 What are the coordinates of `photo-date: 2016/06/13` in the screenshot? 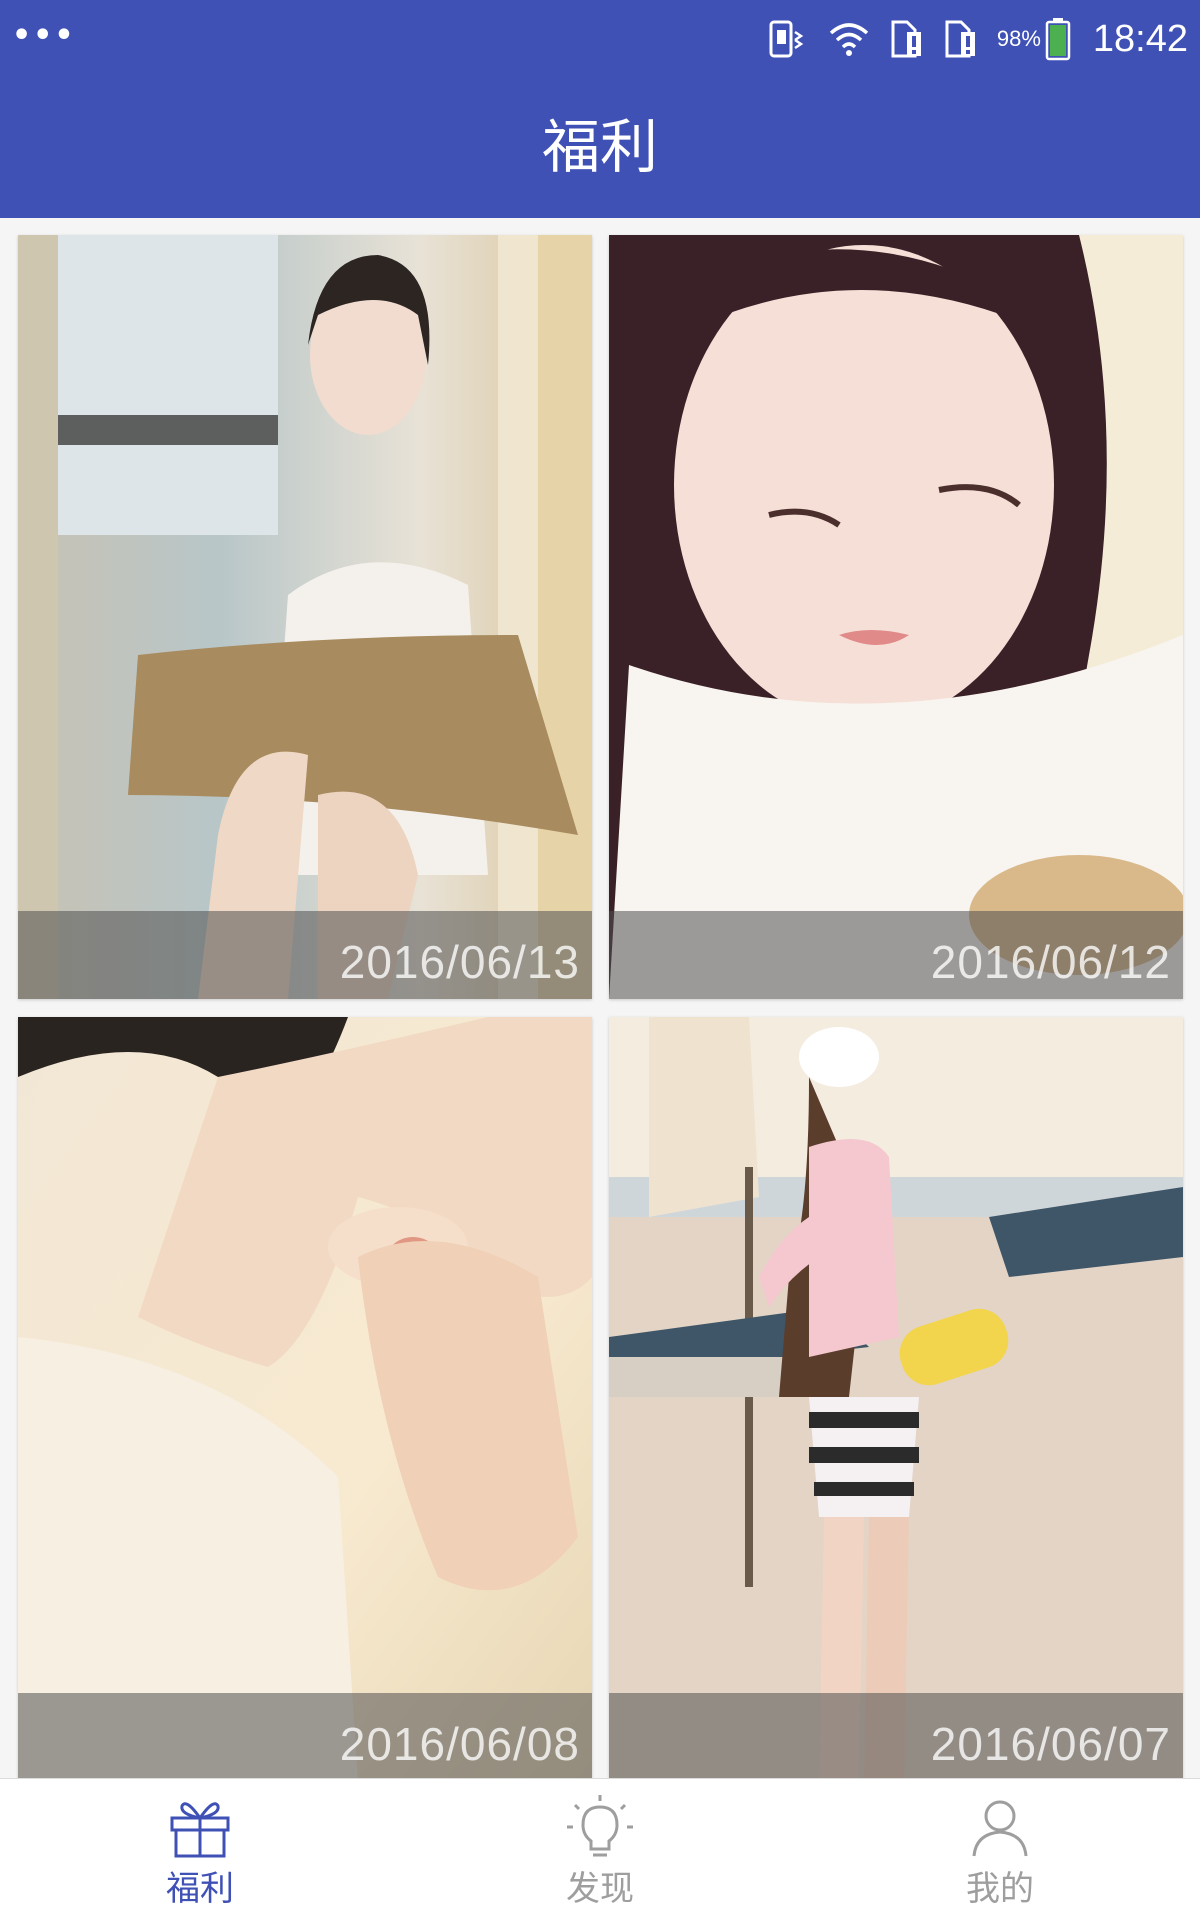 It's located at (459, 962).